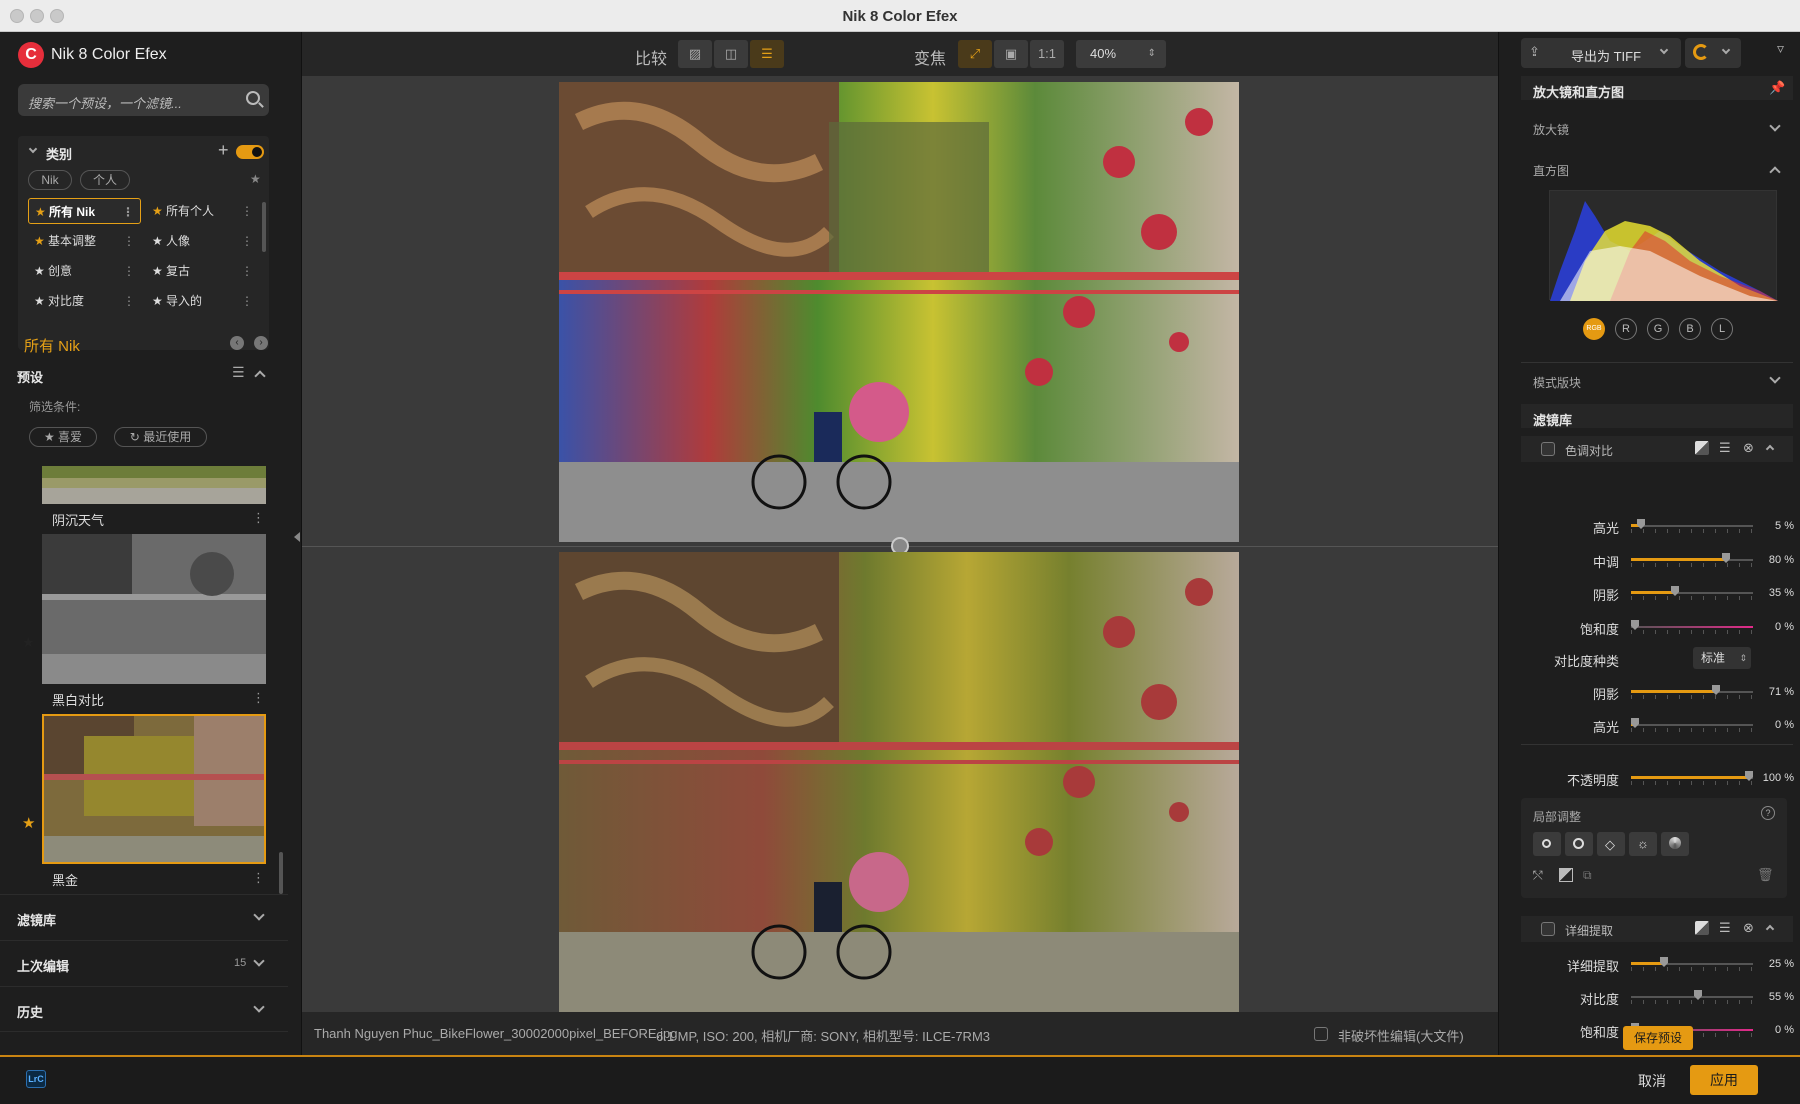 Image resolution: width=1800 pixels, height=1104 pixels. I want to click on nondestructive-checkbox, so click(1321, 1034).